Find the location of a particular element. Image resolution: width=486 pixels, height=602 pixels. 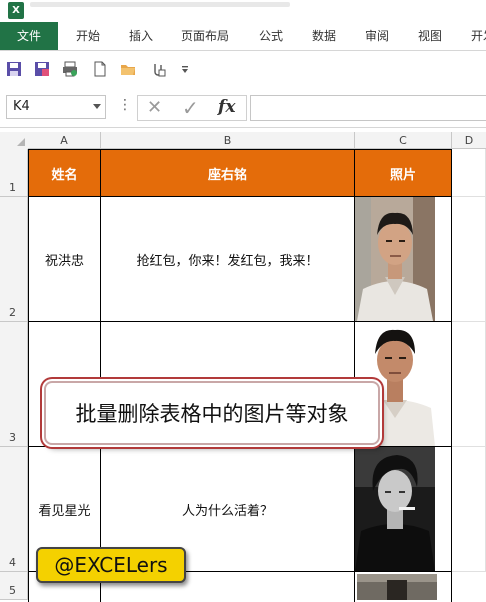

row-header-4: 4 is located at coordinates (14, 509).